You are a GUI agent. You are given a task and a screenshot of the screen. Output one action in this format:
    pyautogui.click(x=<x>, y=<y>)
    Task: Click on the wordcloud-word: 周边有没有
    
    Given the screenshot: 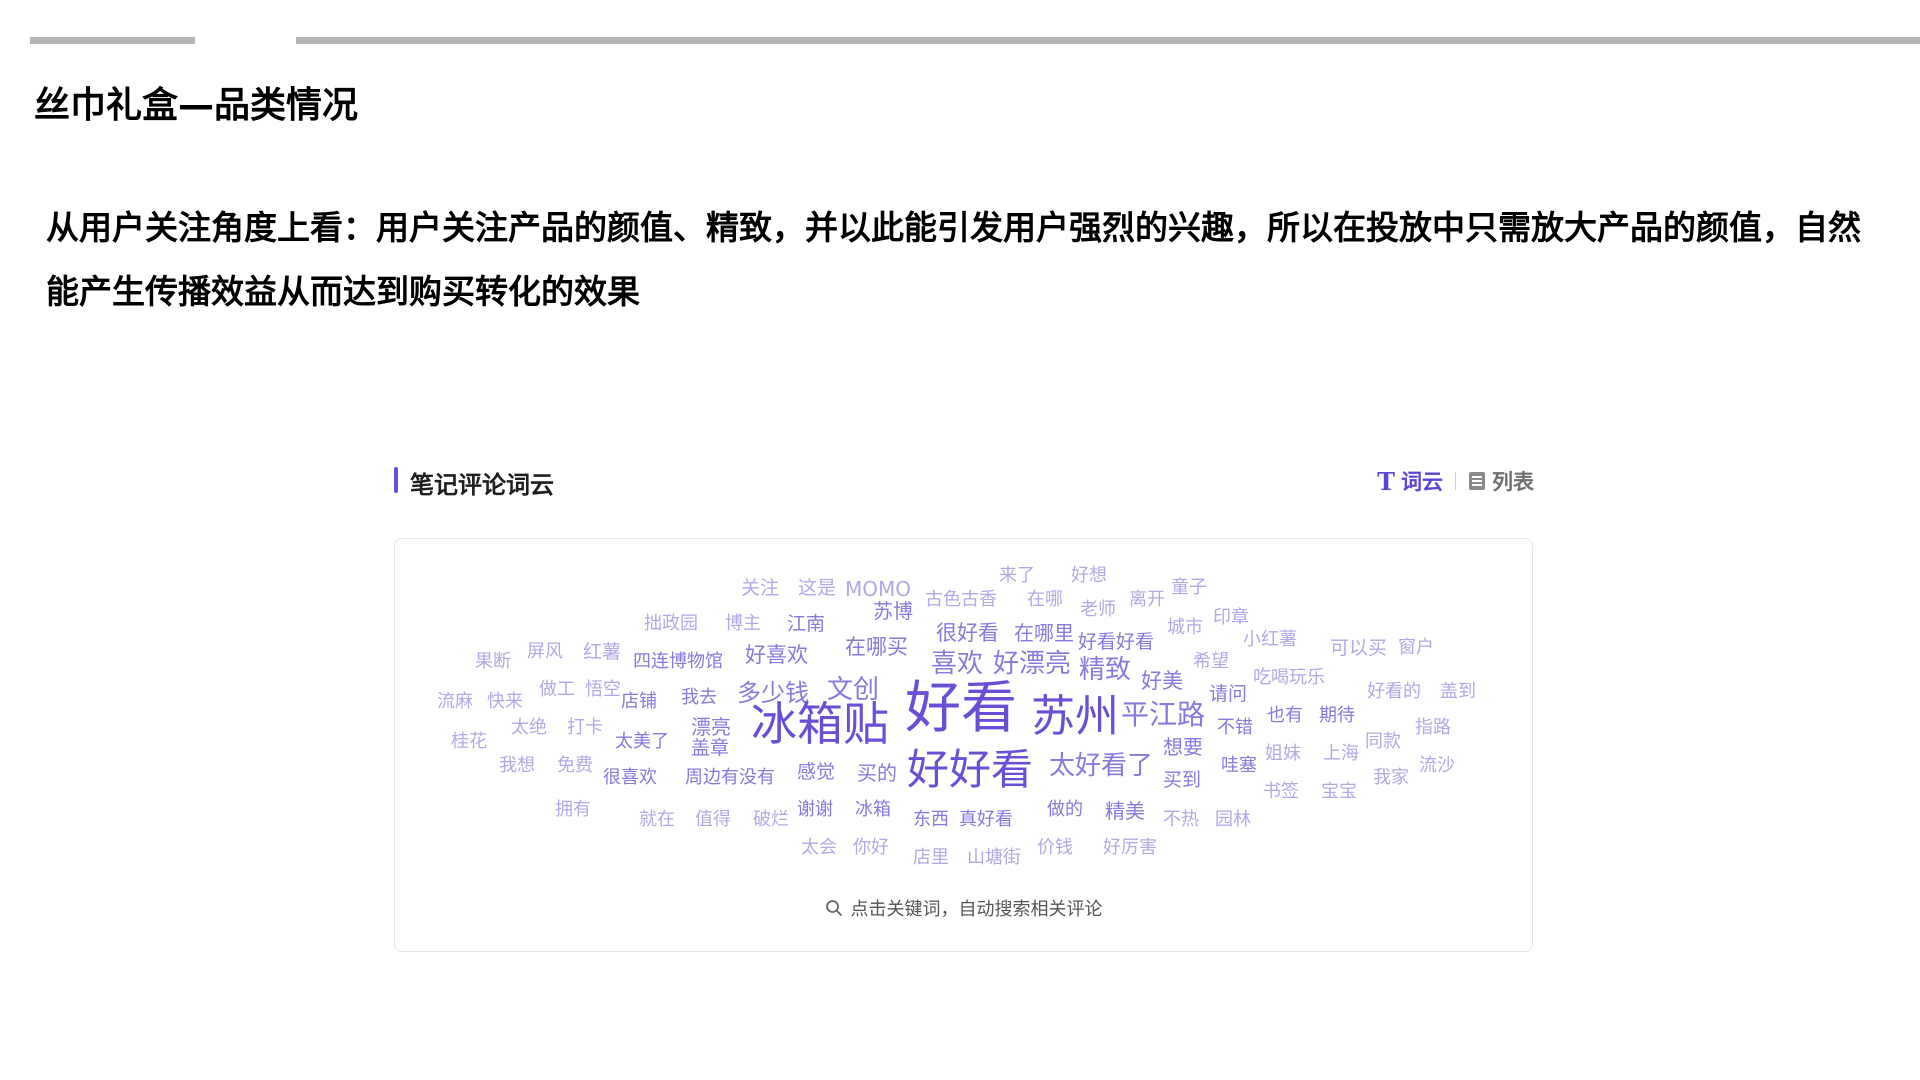 What is the action you would take?
    pyautogui.click(x=730, y=778)
    